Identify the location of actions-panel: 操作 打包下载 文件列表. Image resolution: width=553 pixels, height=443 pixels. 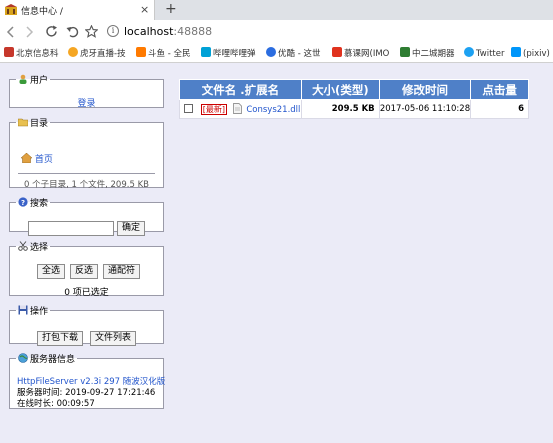
(86, 325).